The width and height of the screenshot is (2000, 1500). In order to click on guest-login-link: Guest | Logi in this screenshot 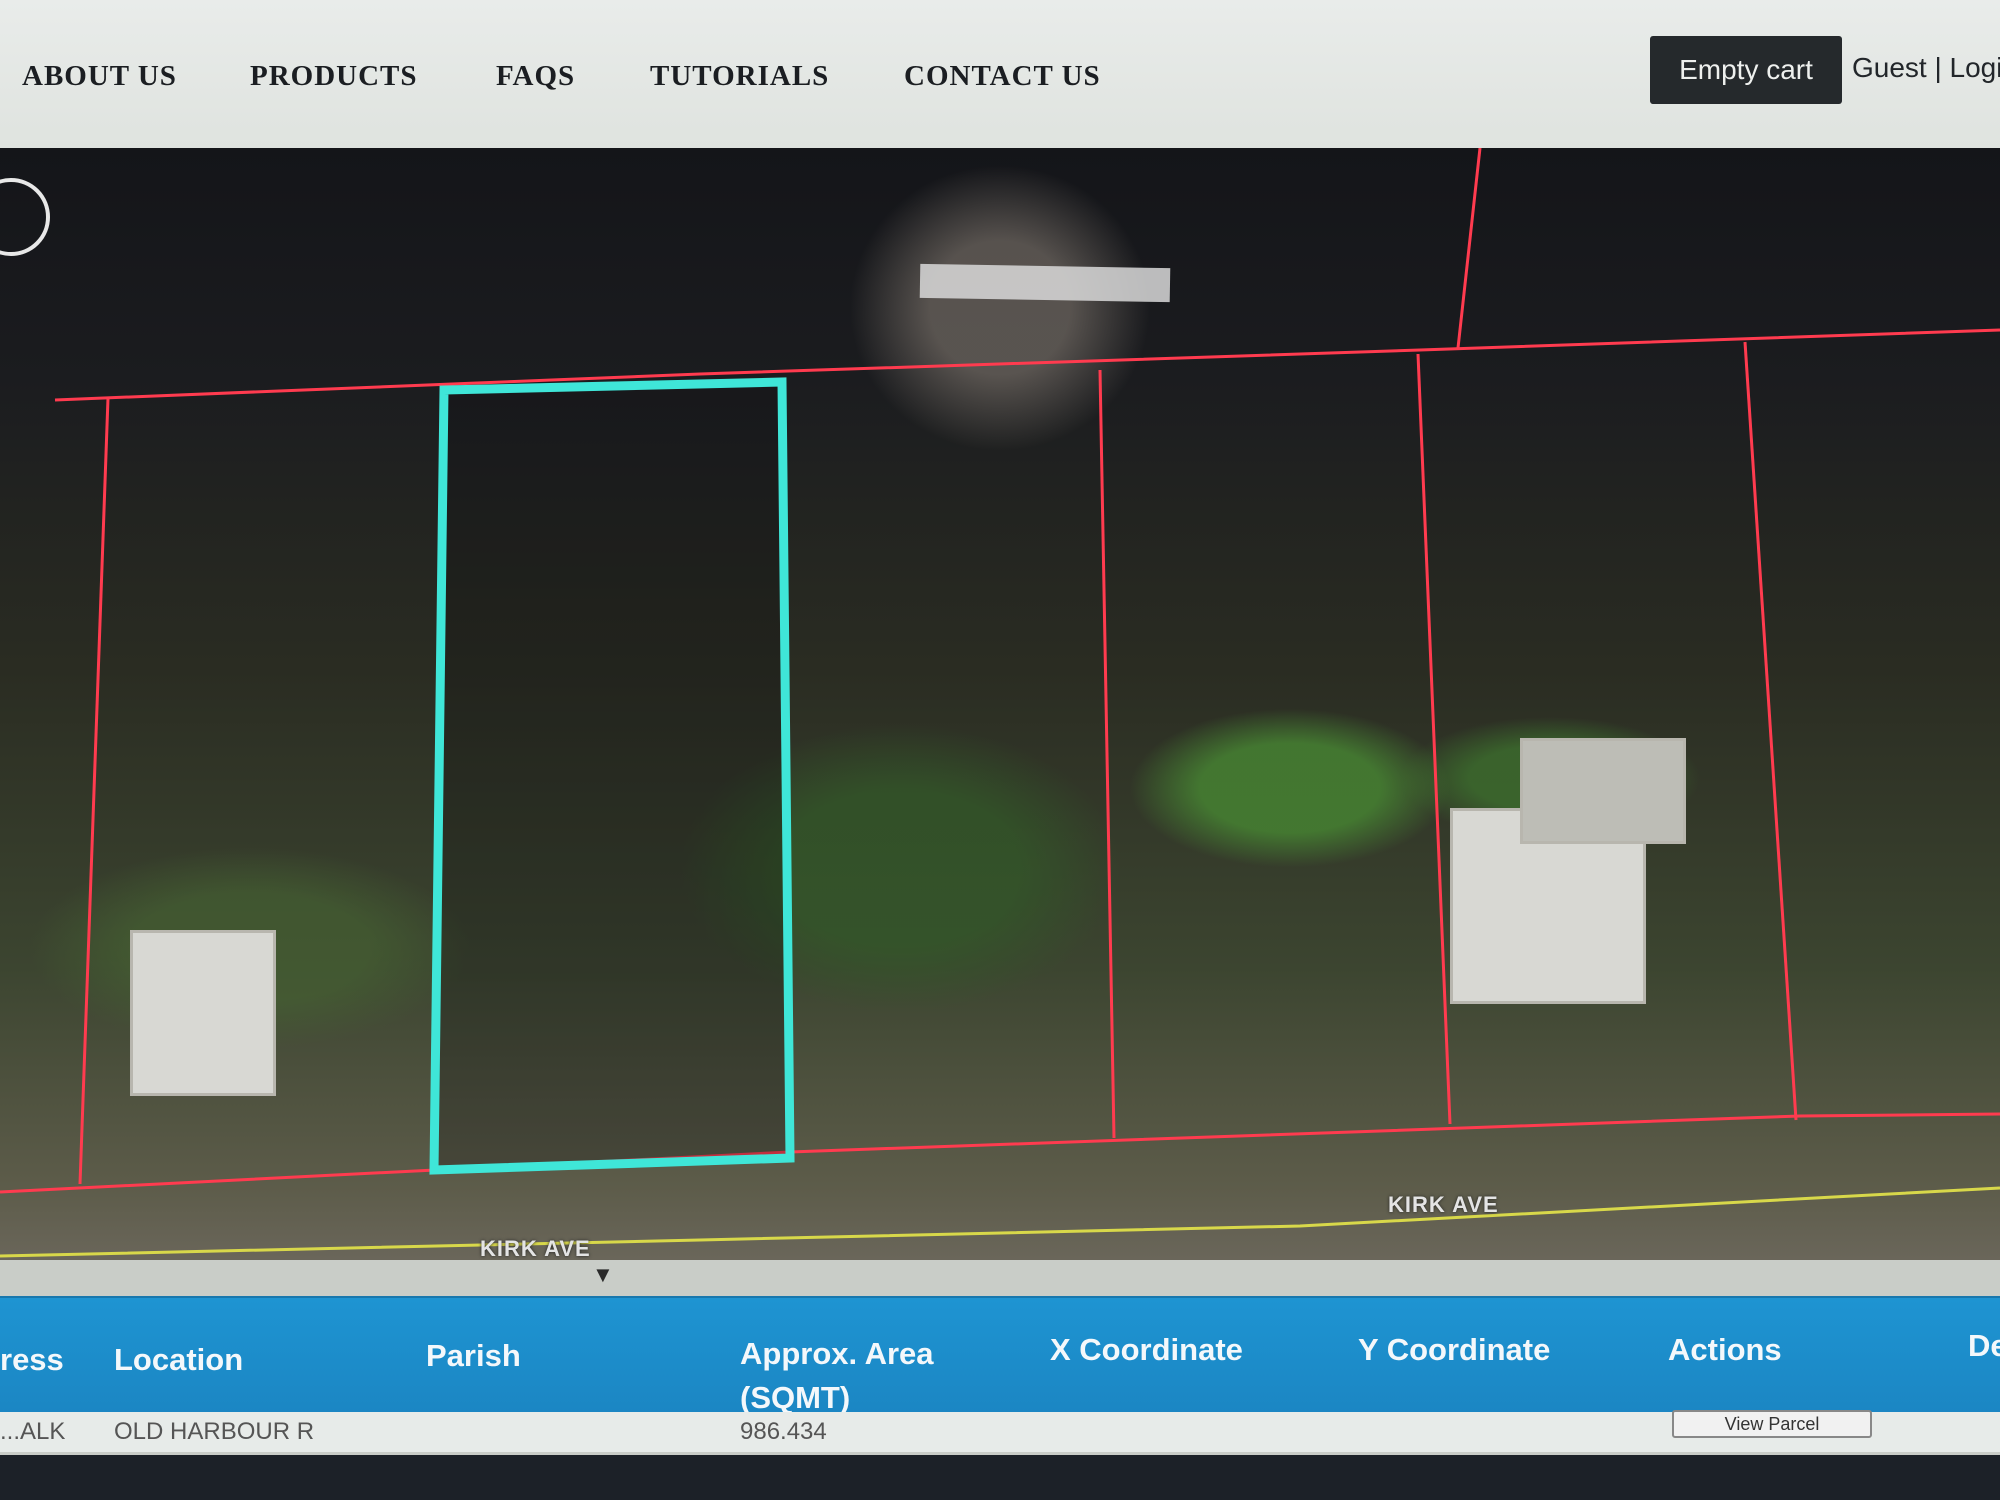, I will do `click(1926, 68)`.